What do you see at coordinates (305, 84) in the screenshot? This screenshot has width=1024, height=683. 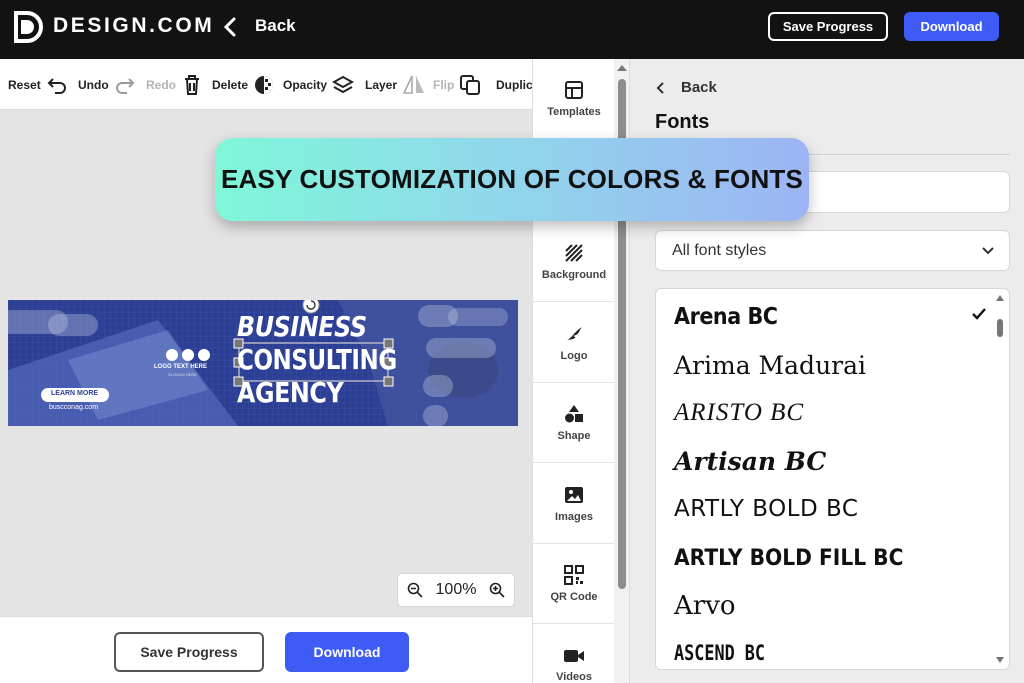 I see `opacity-label: Opacity` at bounding box center [305, 84].